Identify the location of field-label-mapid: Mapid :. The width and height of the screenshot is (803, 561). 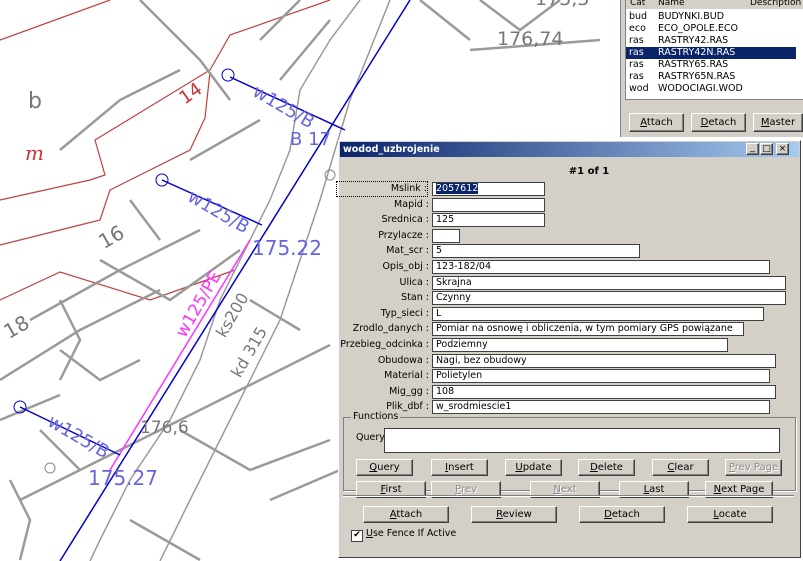
(411, 204).